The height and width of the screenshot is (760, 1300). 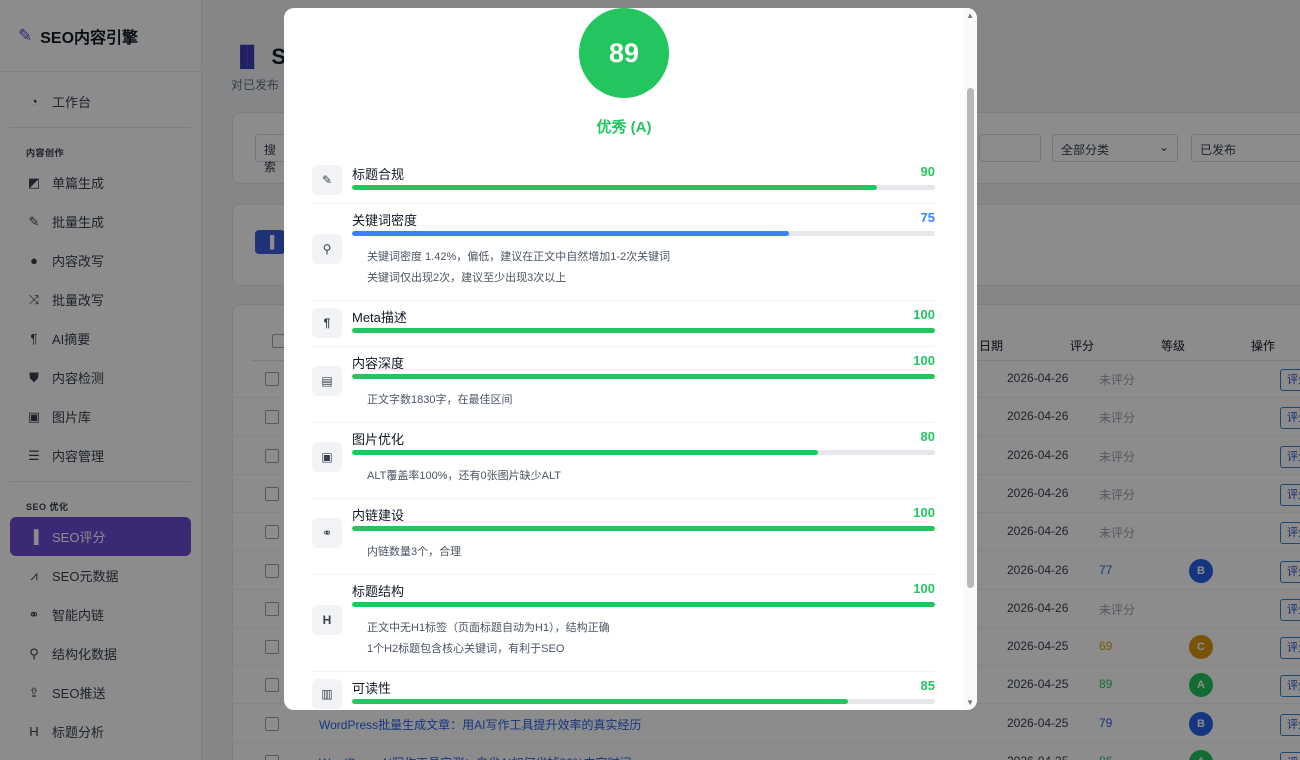 I want to click on score-item: ⚭ 内链建设 100 内链数量3个，合理, so click(x=623, y=537).